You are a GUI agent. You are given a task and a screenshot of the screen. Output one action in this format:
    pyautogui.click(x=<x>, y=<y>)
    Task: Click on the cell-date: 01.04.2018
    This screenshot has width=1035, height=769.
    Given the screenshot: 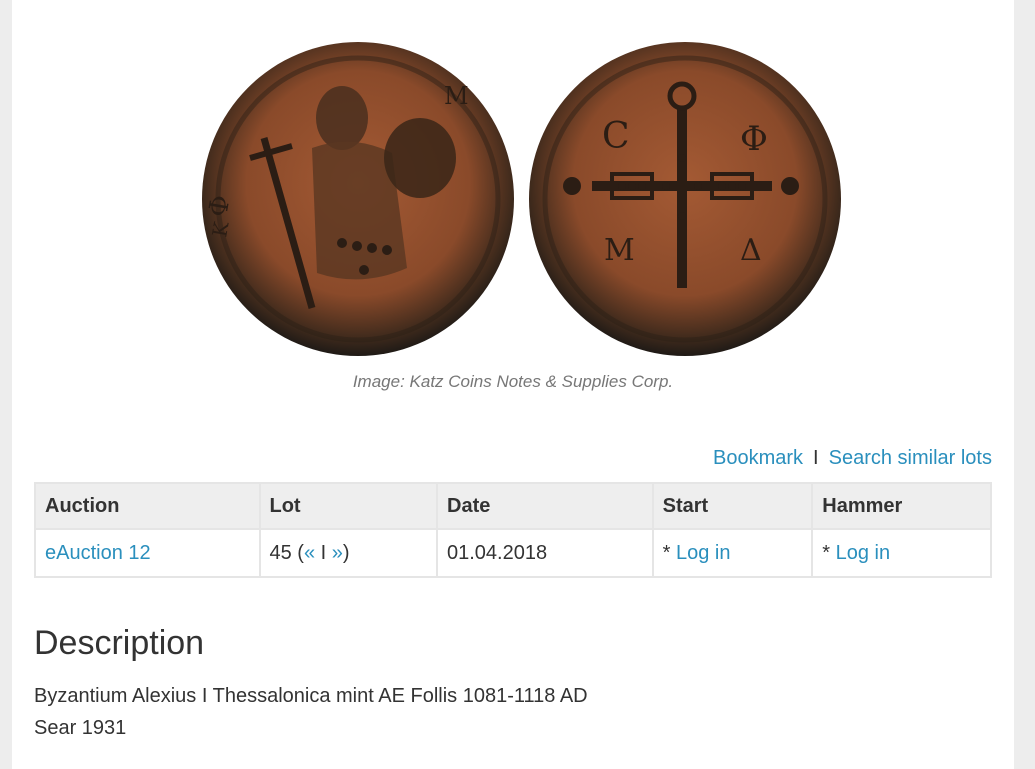 What is the action you would take?
    pyautogui.click(x=545, y=553)
    